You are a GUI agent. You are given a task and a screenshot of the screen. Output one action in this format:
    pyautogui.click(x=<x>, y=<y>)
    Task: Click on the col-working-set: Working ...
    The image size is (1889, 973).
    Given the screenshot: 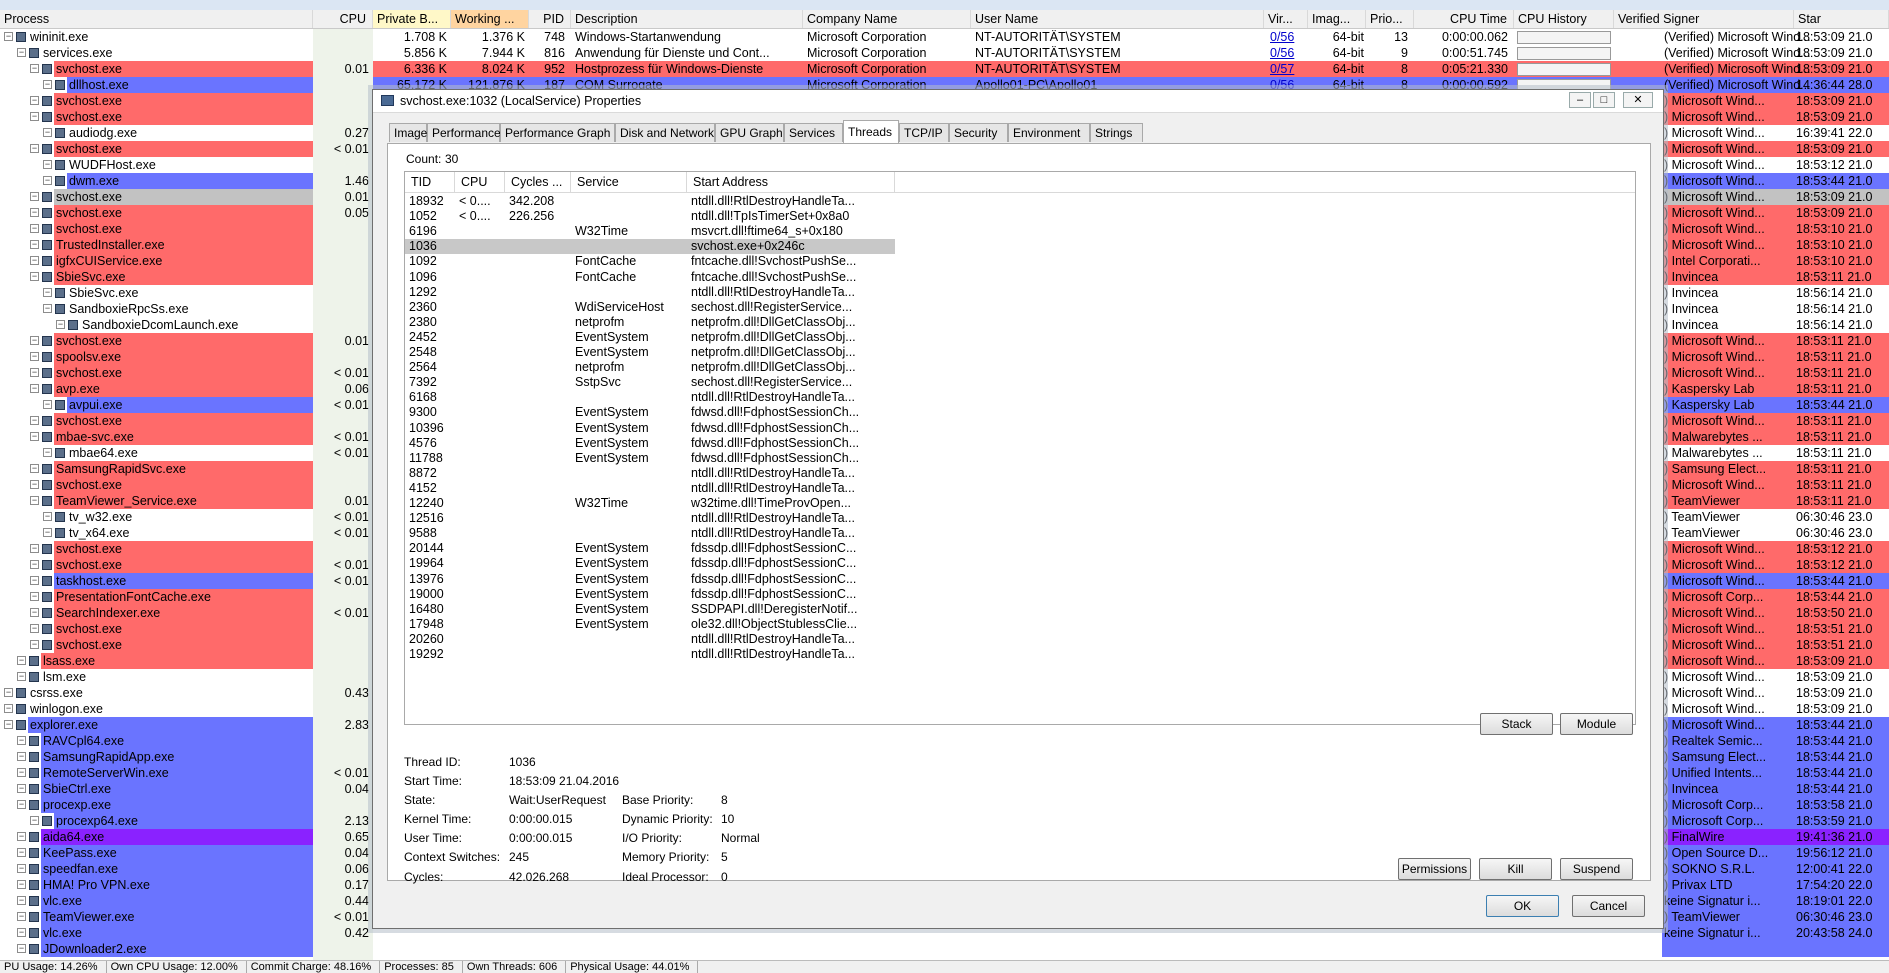 What is the action you would take?
    pyautogui.click(x=490, y=19)
    